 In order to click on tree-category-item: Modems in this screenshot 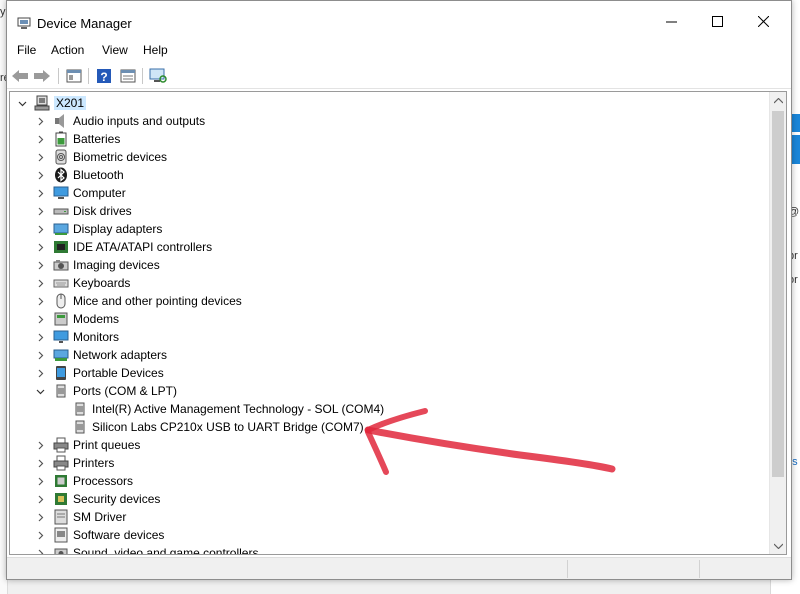, I will do `click(389, 319)`.